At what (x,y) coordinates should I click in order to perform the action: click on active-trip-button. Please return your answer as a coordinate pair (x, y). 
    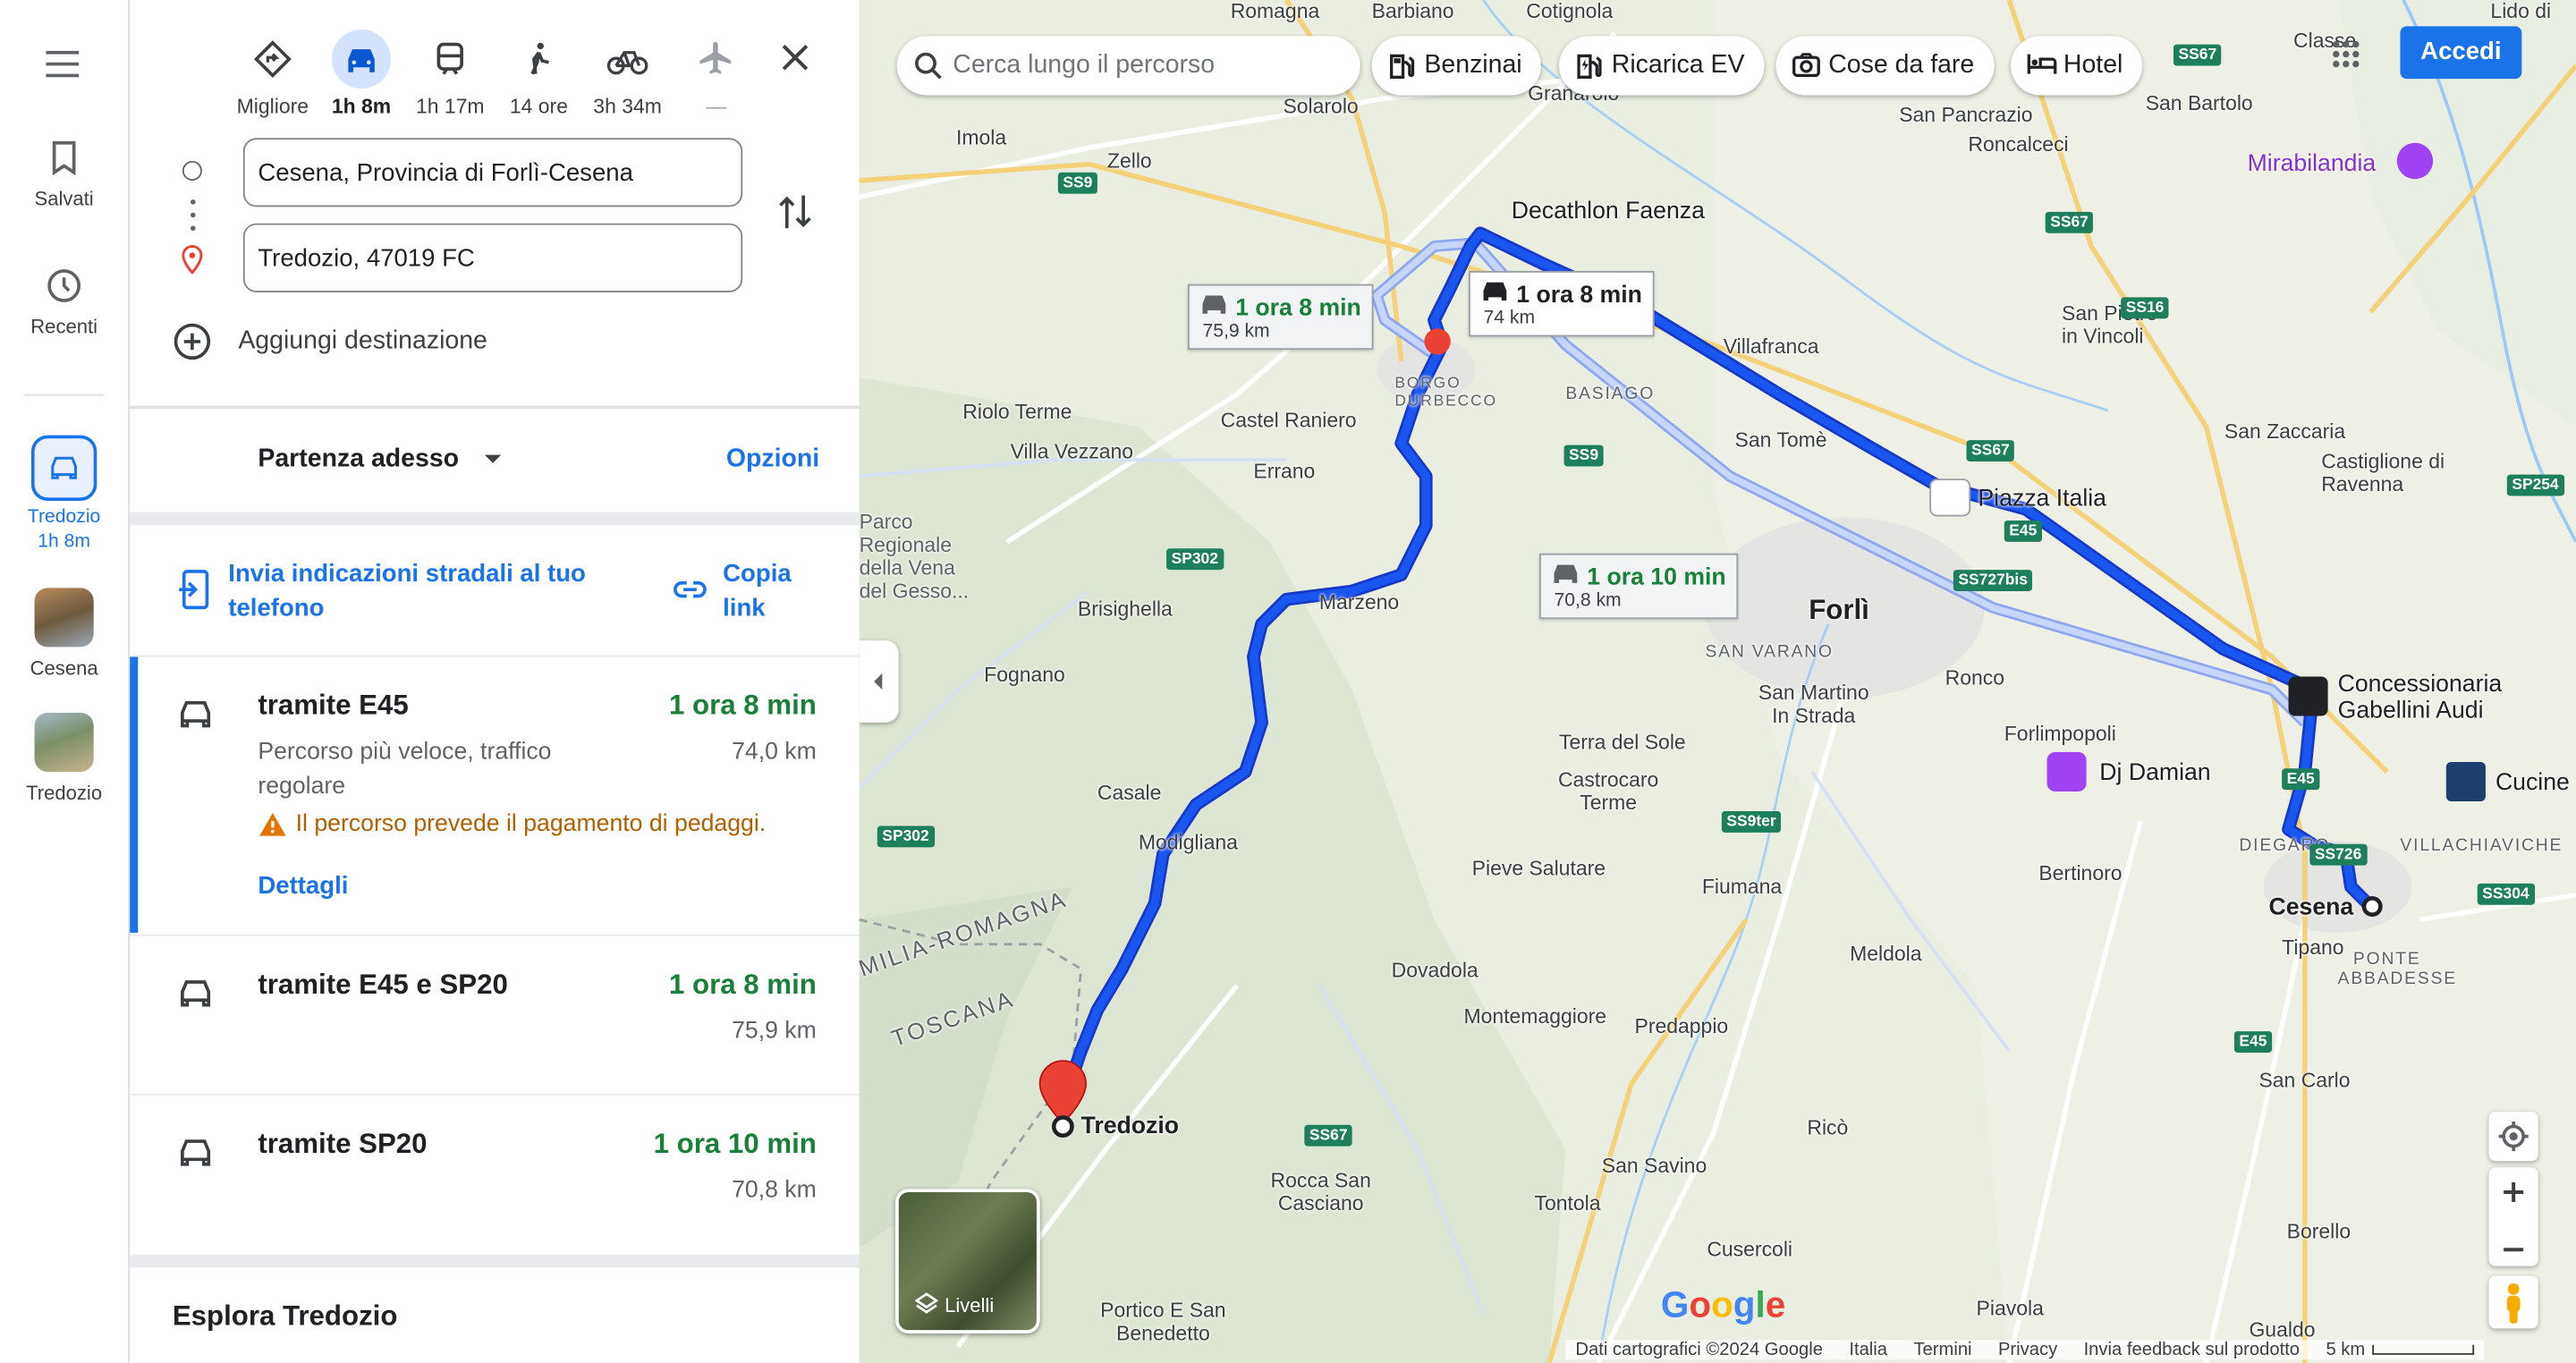
    Looking at the image, I should click on (63, 468).